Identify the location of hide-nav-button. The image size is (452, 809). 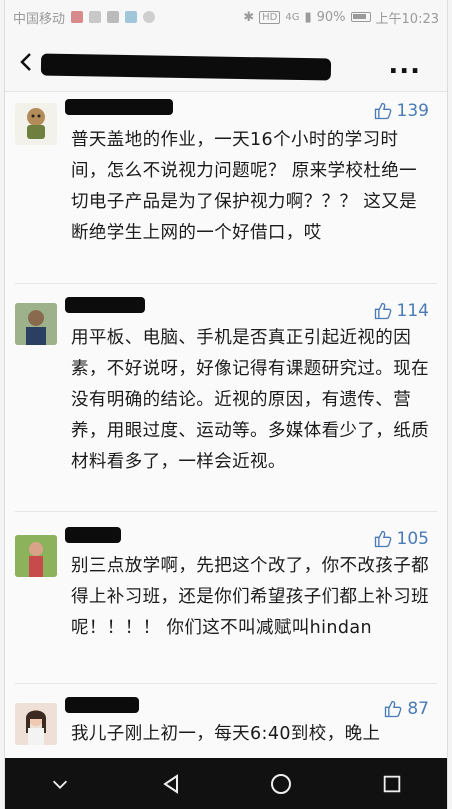
(60, 784).